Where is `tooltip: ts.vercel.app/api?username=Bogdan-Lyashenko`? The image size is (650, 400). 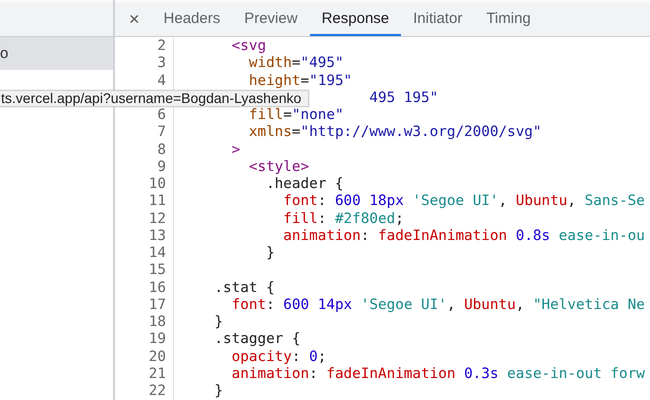 tooltip: ts.vercel.app/api?username=Bogdan-Lyashenko is located at coordinates (155, 98).